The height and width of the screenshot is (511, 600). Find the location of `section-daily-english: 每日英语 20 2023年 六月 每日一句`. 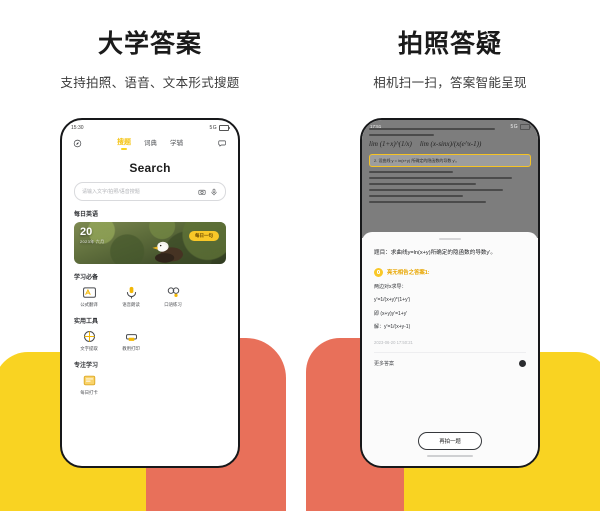

section-daily-english: 每日英语 20 2023年 六月 每日一句 is located at coordinates (150, 236).